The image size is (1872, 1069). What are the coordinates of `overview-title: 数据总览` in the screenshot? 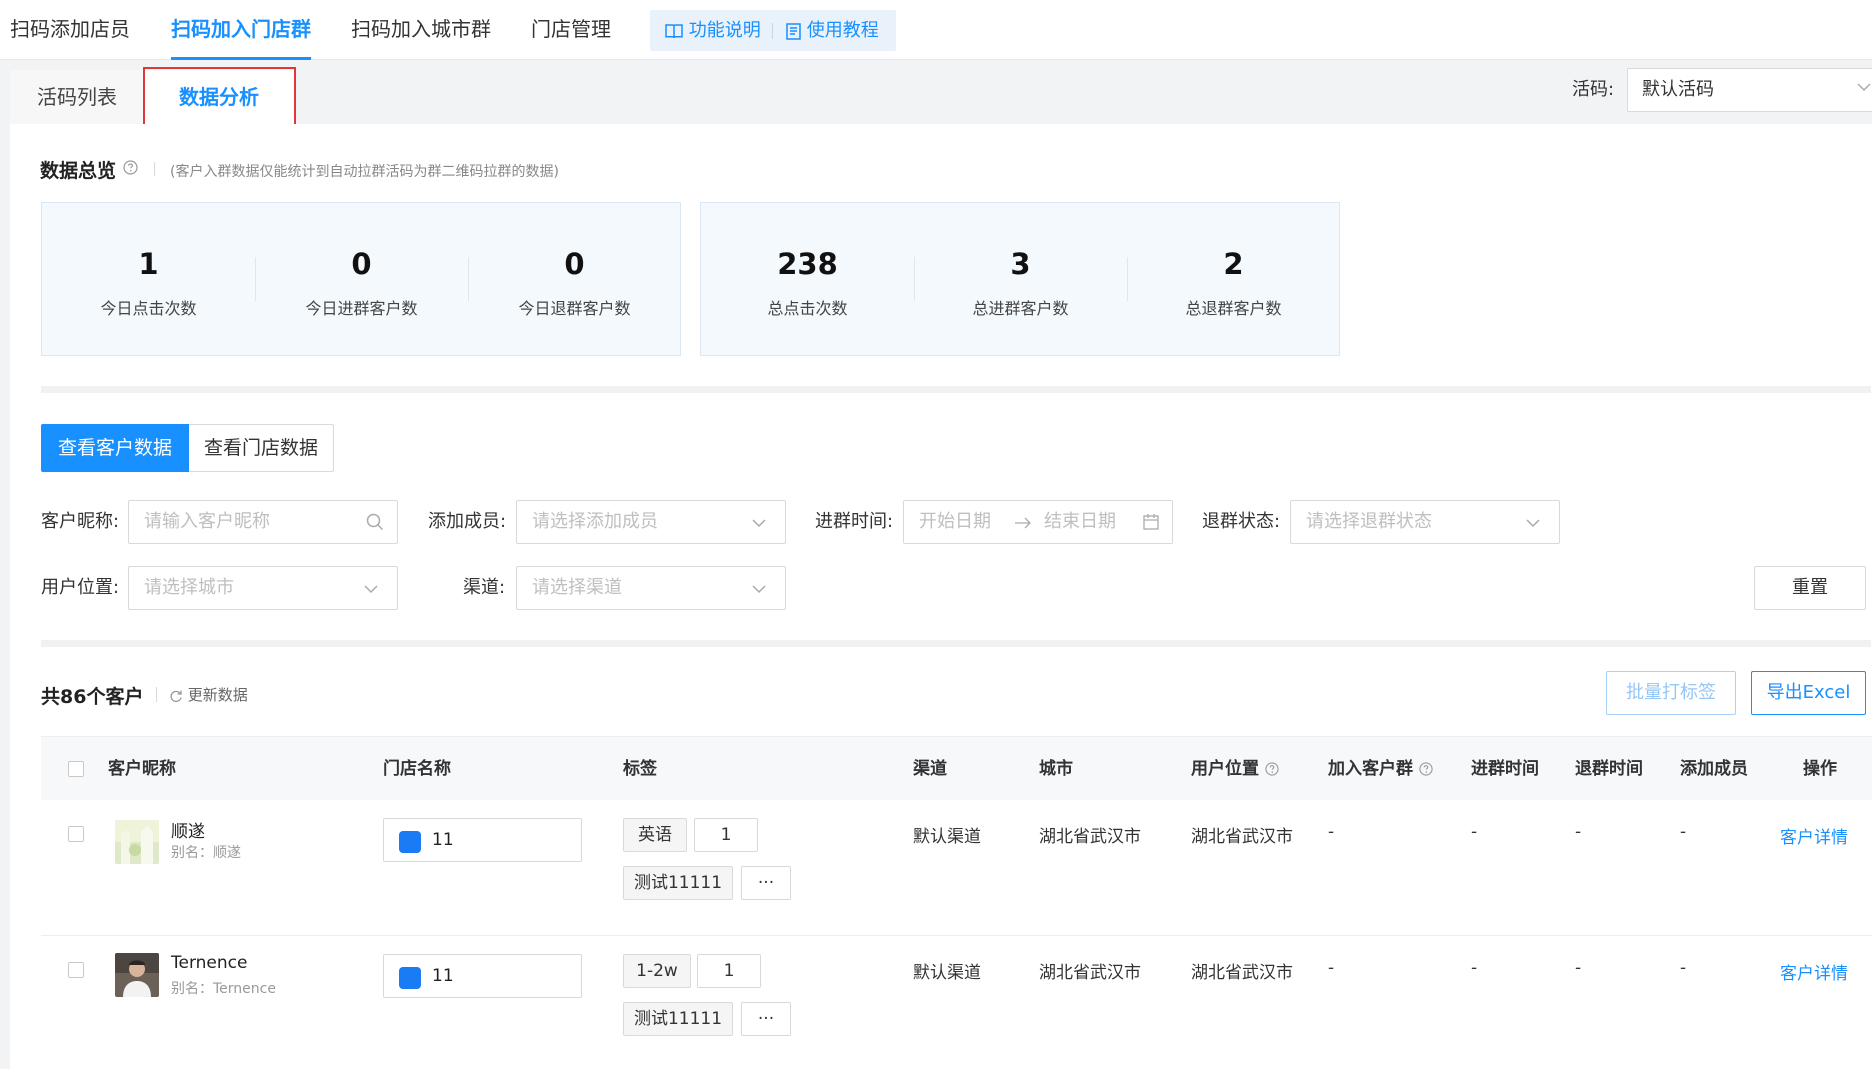 It's located at (78, 171).